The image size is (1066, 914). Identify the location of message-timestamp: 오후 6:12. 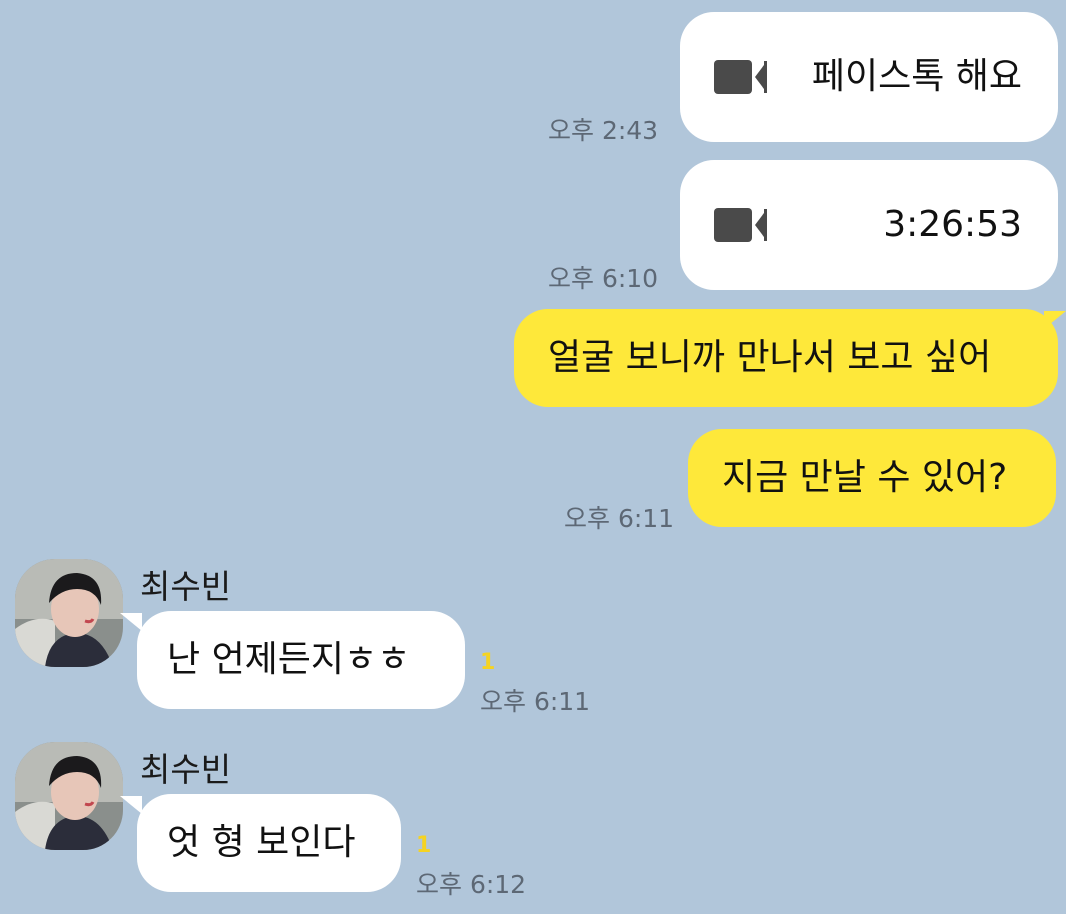
(471, 884).